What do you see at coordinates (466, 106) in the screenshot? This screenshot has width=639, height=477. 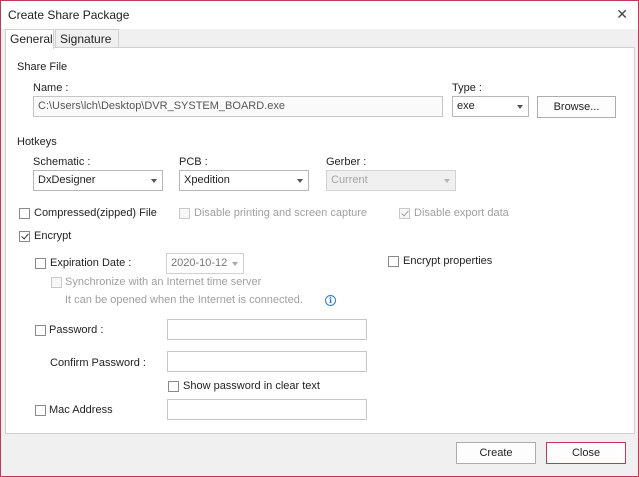 I see `type-select-value: exe` at bounding box center [466, 106].